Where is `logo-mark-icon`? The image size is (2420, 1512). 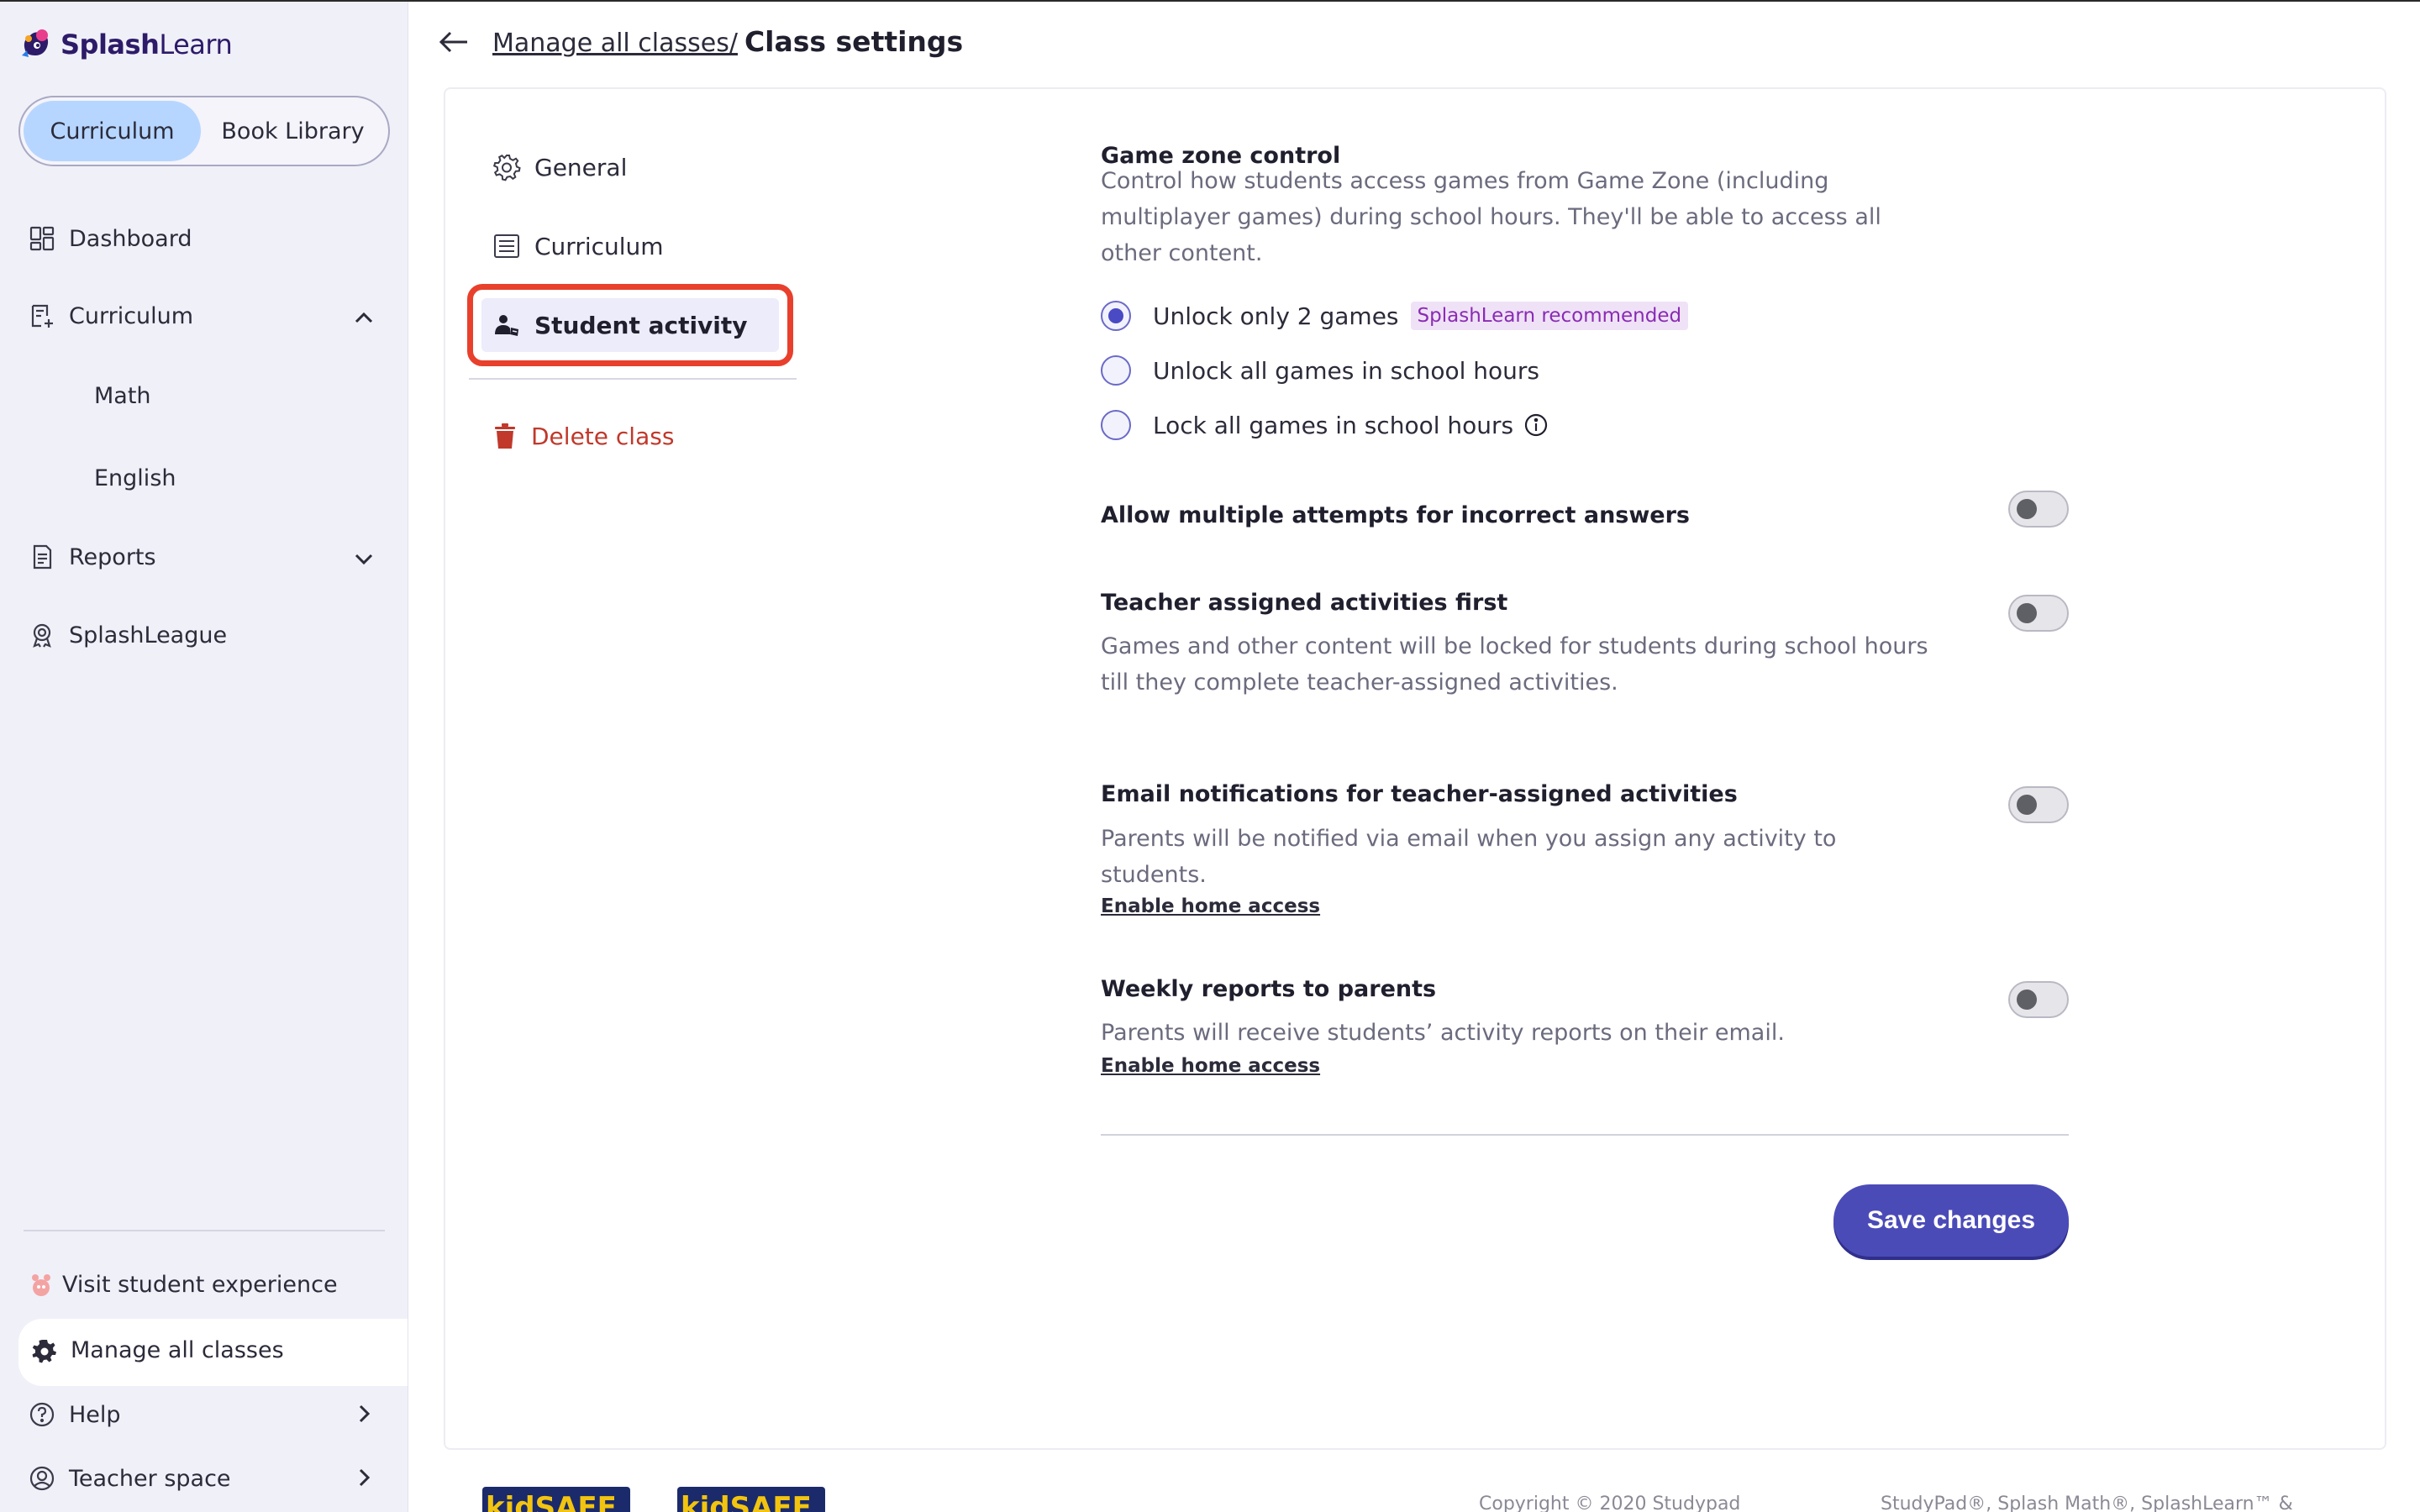 logo-mark-icon is located at coordinates (35, 43).